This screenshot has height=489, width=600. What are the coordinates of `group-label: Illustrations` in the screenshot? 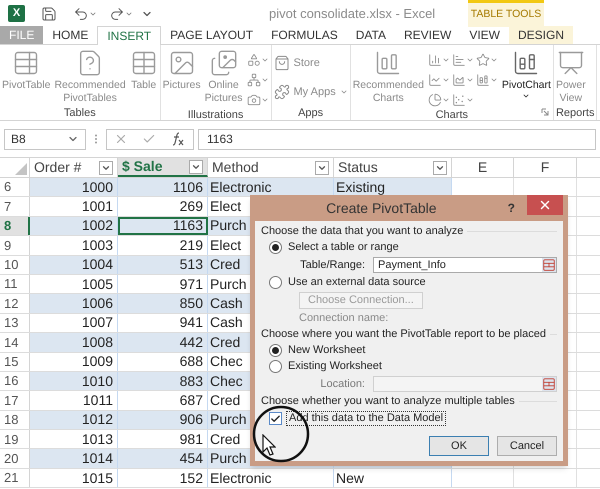 It's located at (216, 115).